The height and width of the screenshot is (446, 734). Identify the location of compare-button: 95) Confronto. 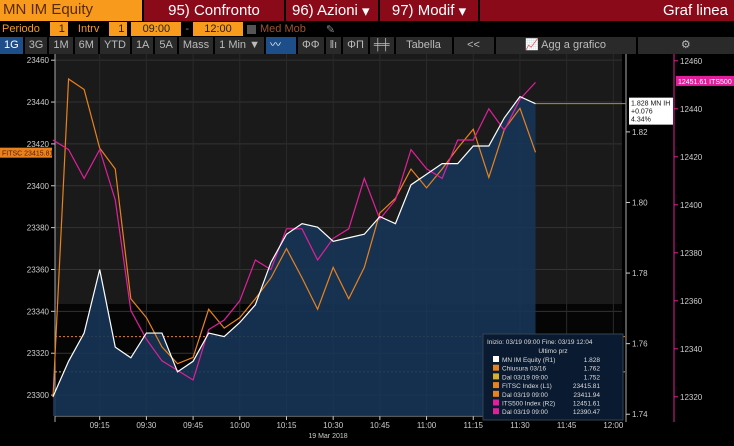
(214, 10).